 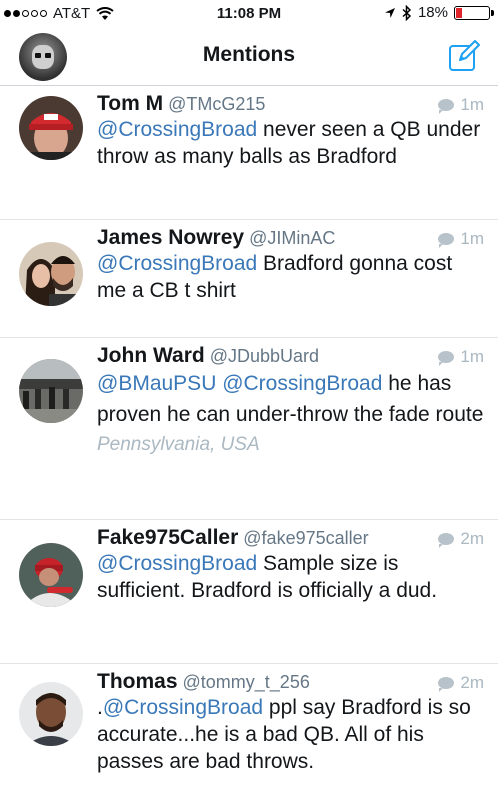 I want to click on tweet-handle: @TMcG215, so click(x=217, y=104).